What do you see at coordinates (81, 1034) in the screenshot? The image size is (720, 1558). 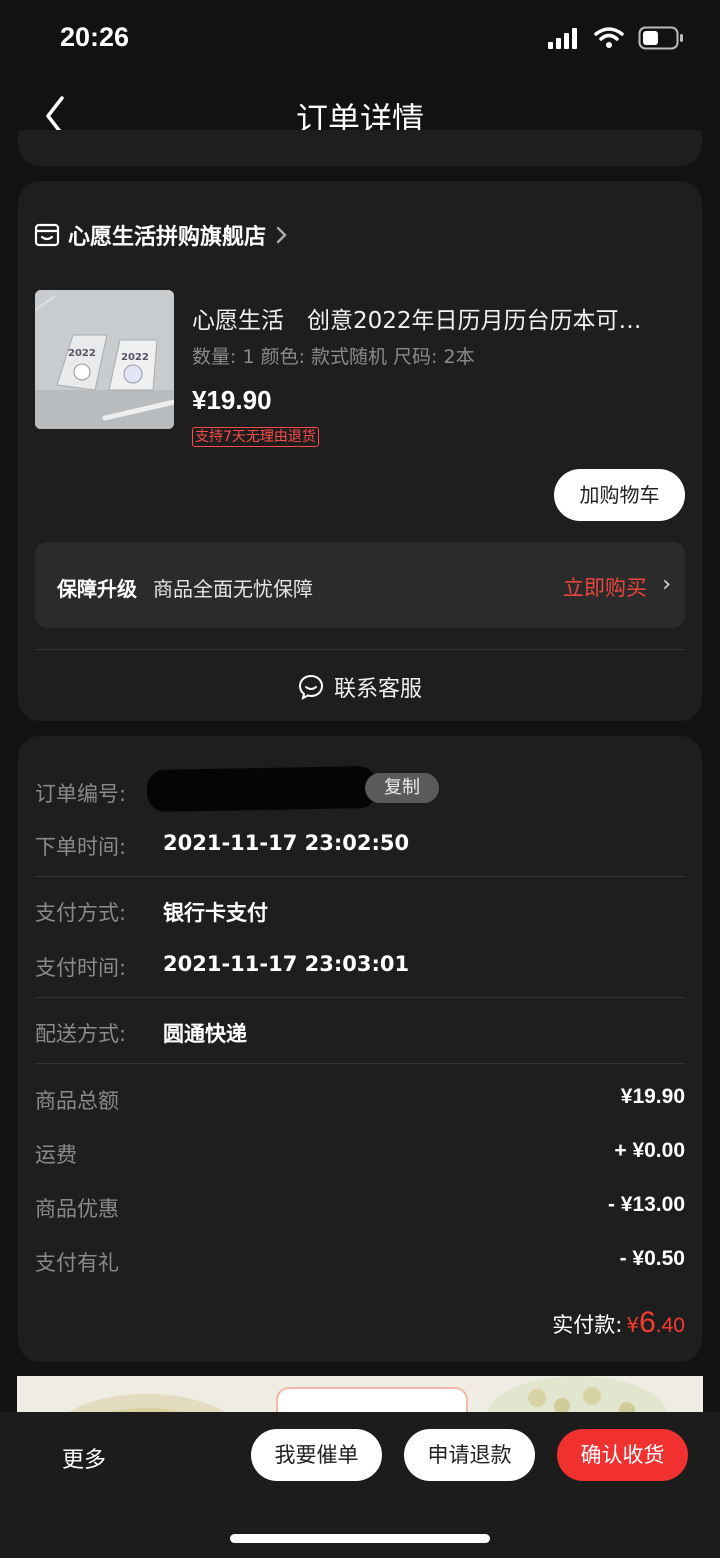 I see `delivery-label: 配送方式:` at bounding box center [81, 1034].